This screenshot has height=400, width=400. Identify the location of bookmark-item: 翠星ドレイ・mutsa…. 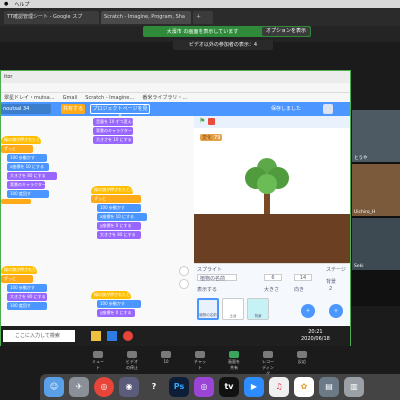
(29, 97).